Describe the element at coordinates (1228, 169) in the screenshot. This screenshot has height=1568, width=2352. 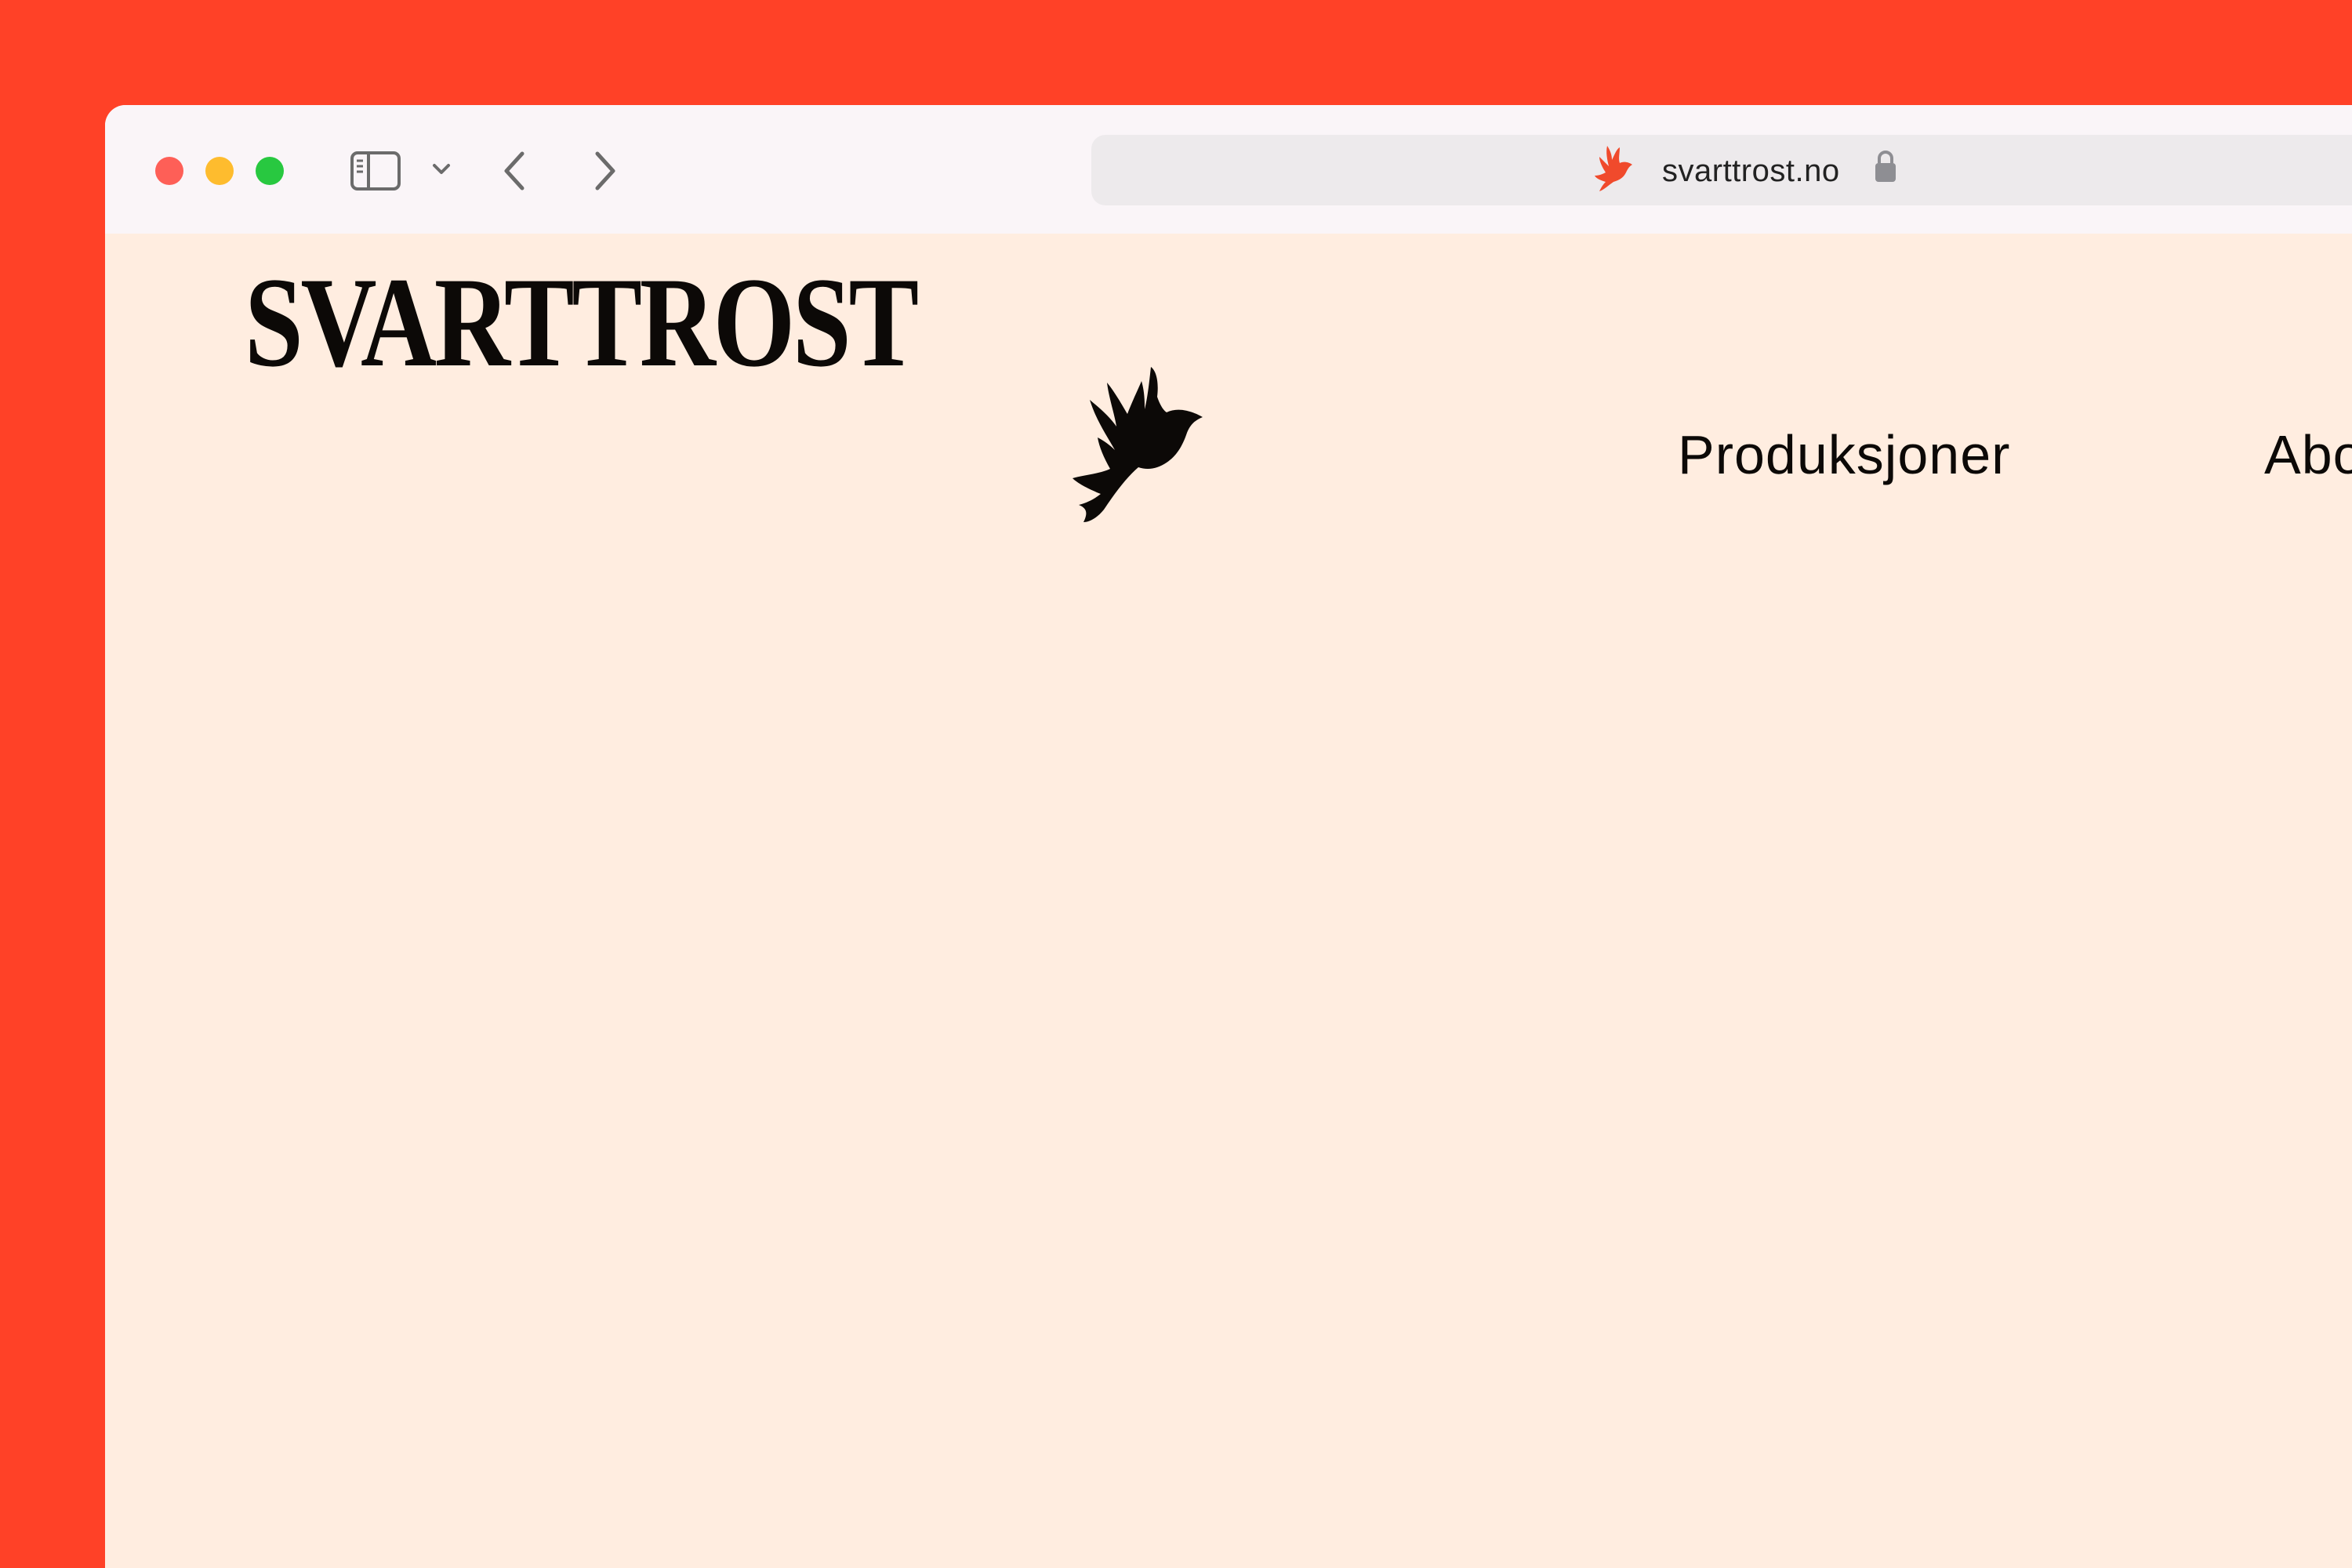
I see `browser-toolbar: svarttrost.no` at that location.